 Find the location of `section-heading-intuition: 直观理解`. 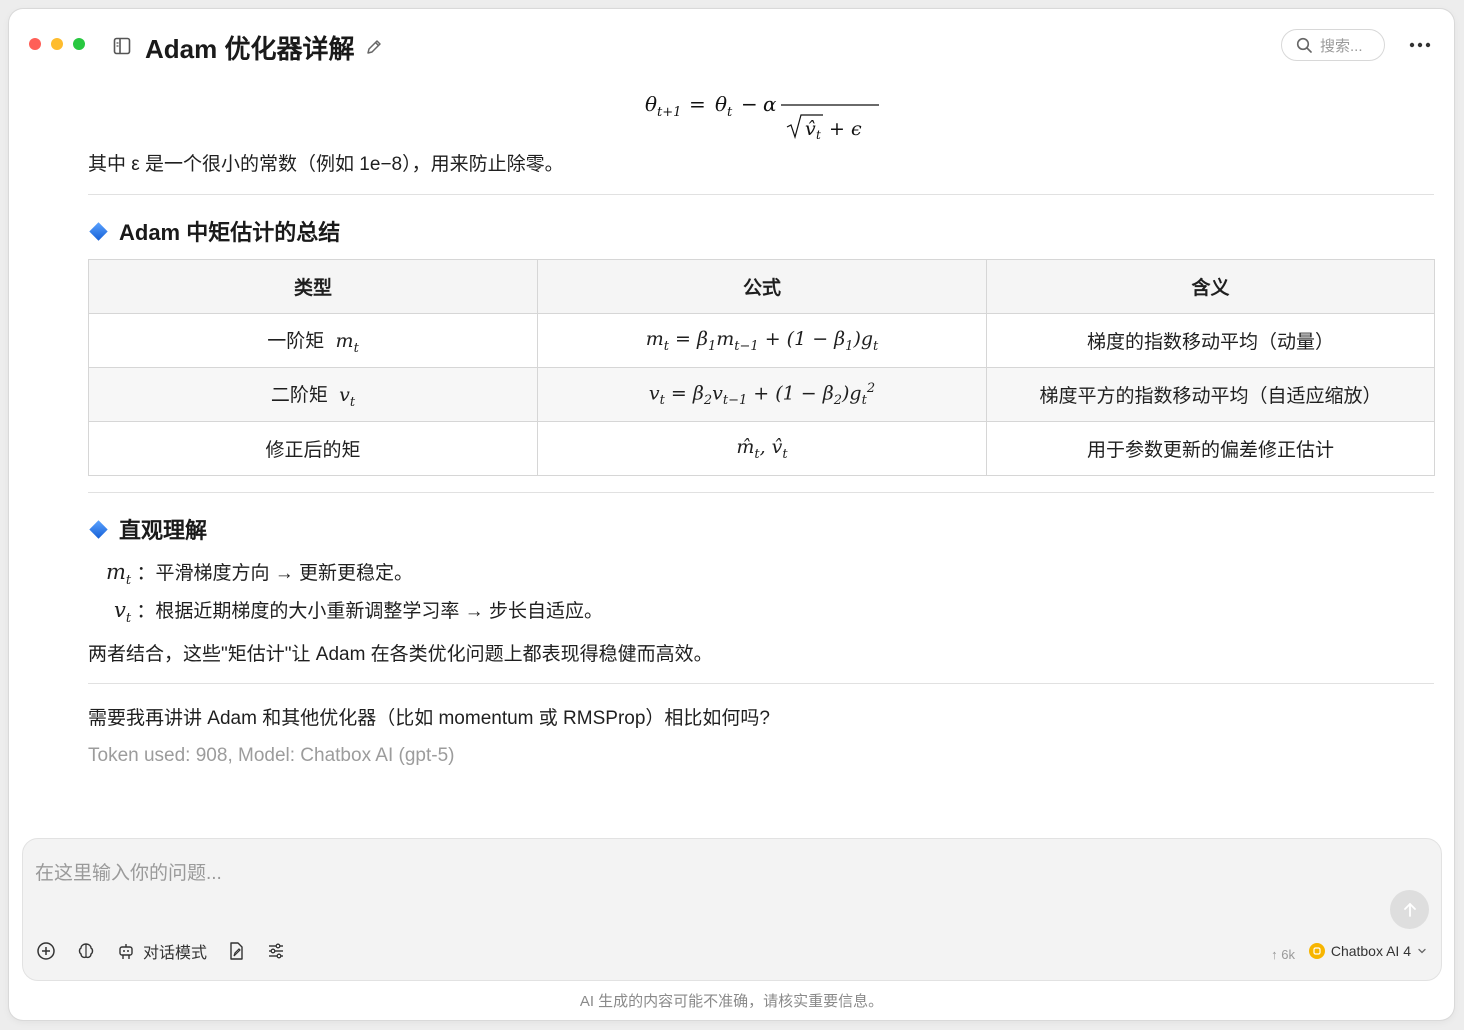

section-heading-intuition: 直观理解 is located at coordinates (147, 529).